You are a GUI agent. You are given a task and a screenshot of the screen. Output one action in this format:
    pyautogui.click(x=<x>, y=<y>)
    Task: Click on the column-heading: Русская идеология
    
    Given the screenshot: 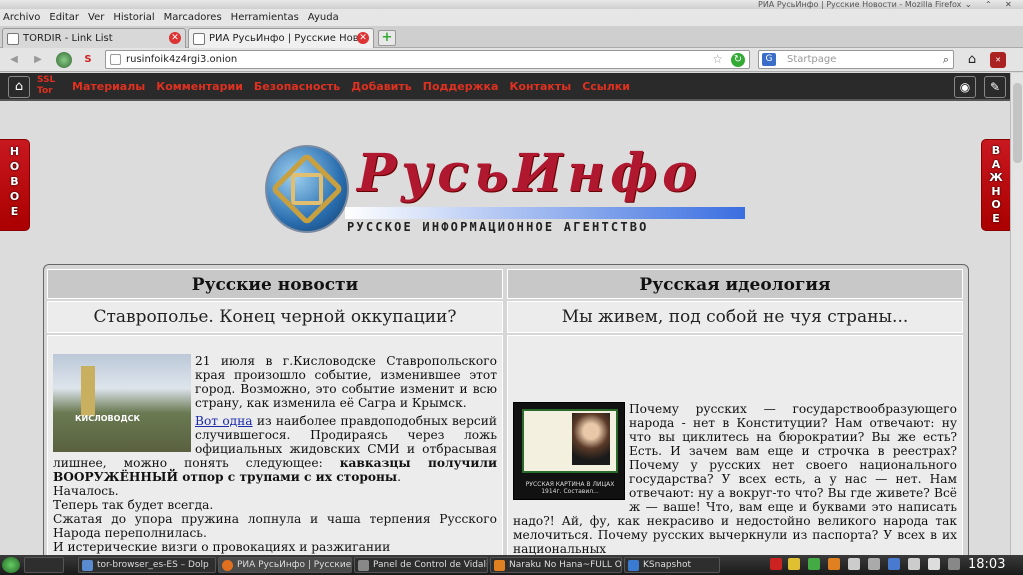 What is the action you would take?
    pyautogui.click(x=735, y=284)
    